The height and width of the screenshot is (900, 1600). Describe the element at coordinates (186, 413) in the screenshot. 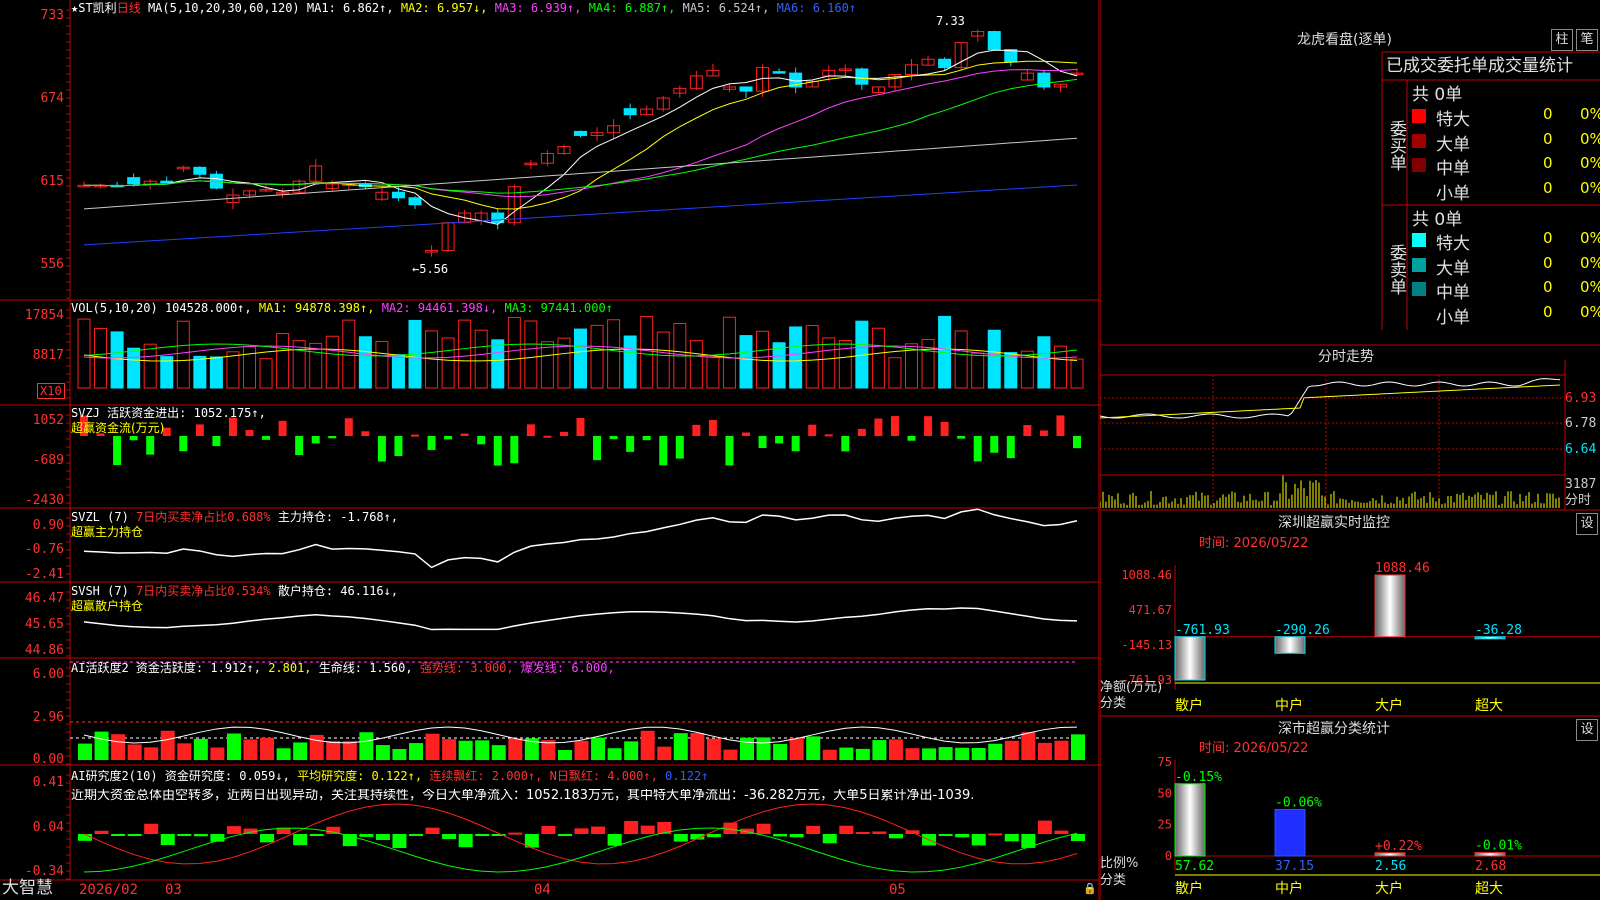

I see `svzj-value: 活跃资金进出: 1052.175↑,` at that location.